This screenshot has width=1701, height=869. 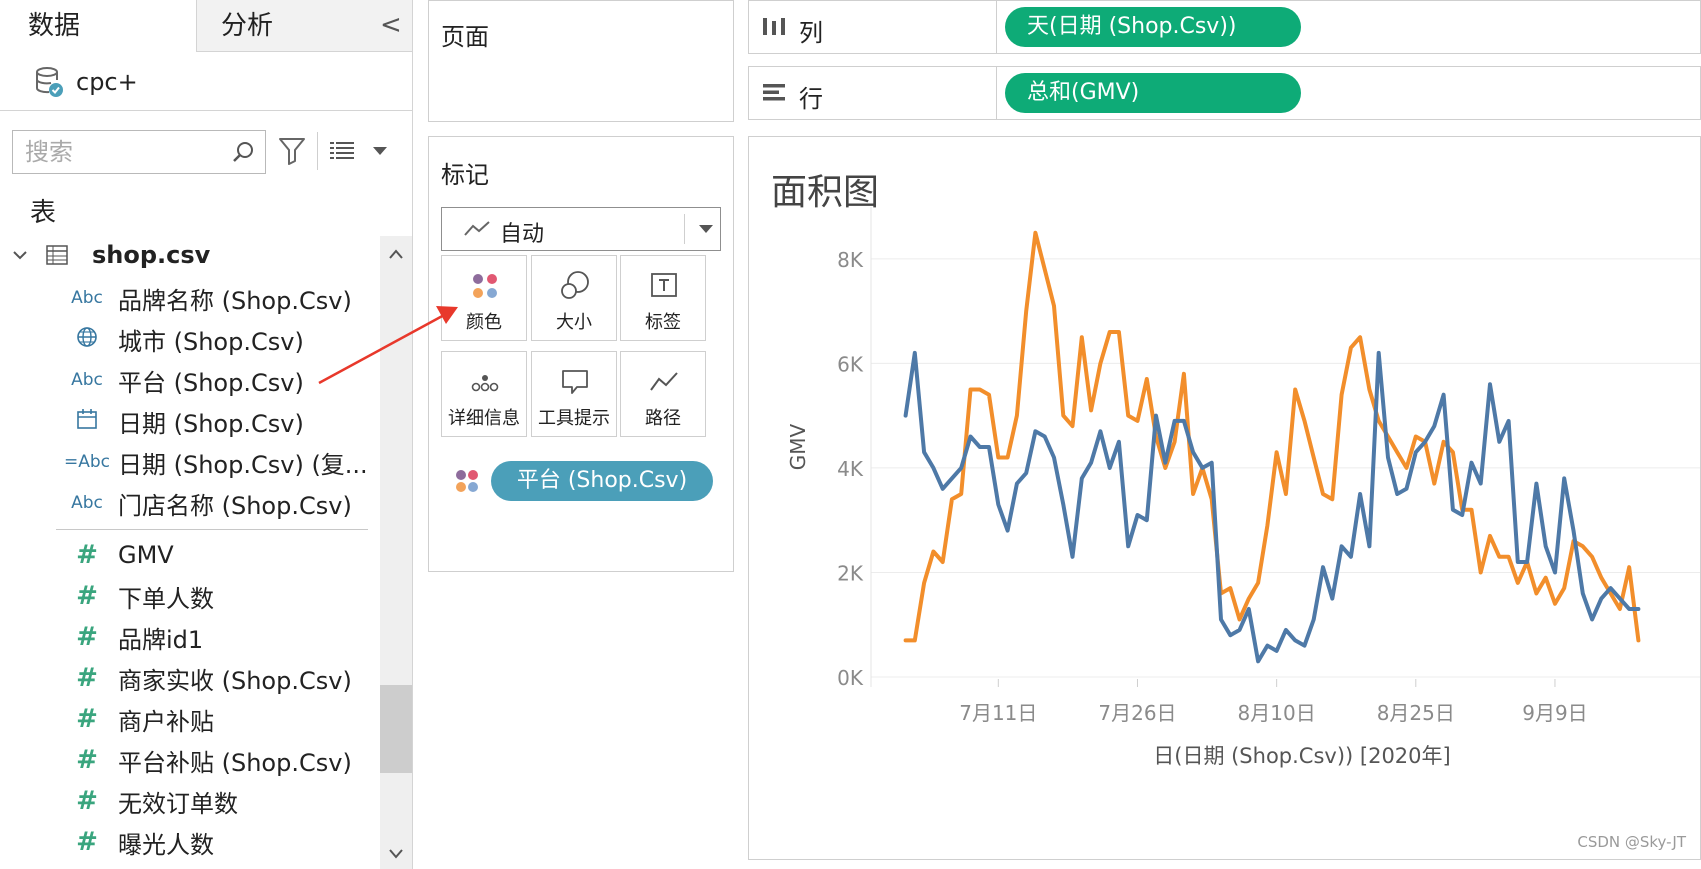 What do you see at coordinates (774, 92) in the screenshot?
I see `rows-icon` at bounding box center [774, 92].